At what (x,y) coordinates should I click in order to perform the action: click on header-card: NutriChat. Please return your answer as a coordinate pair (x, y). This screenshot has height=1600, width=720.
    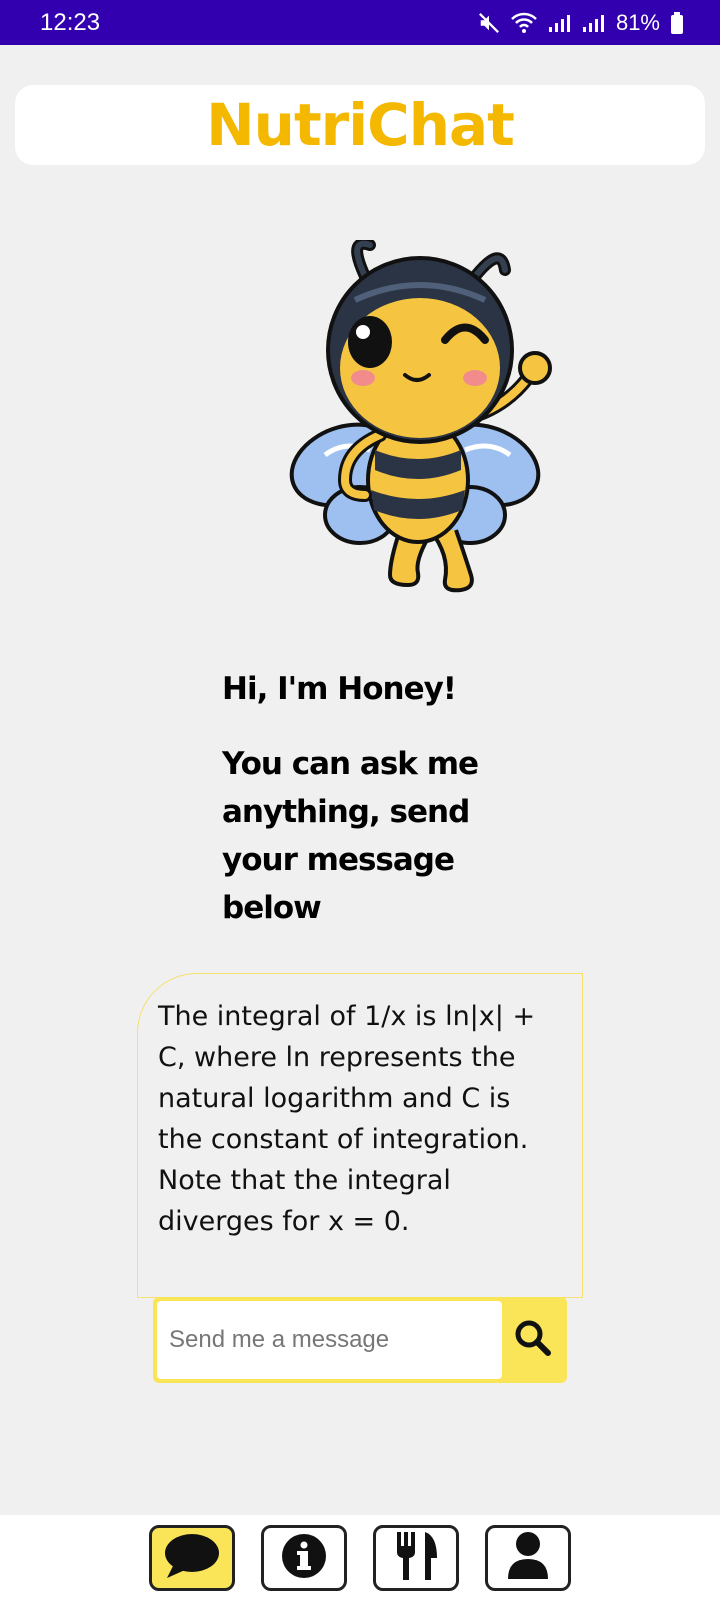
    Looking at the image, I should click on (360, 125).